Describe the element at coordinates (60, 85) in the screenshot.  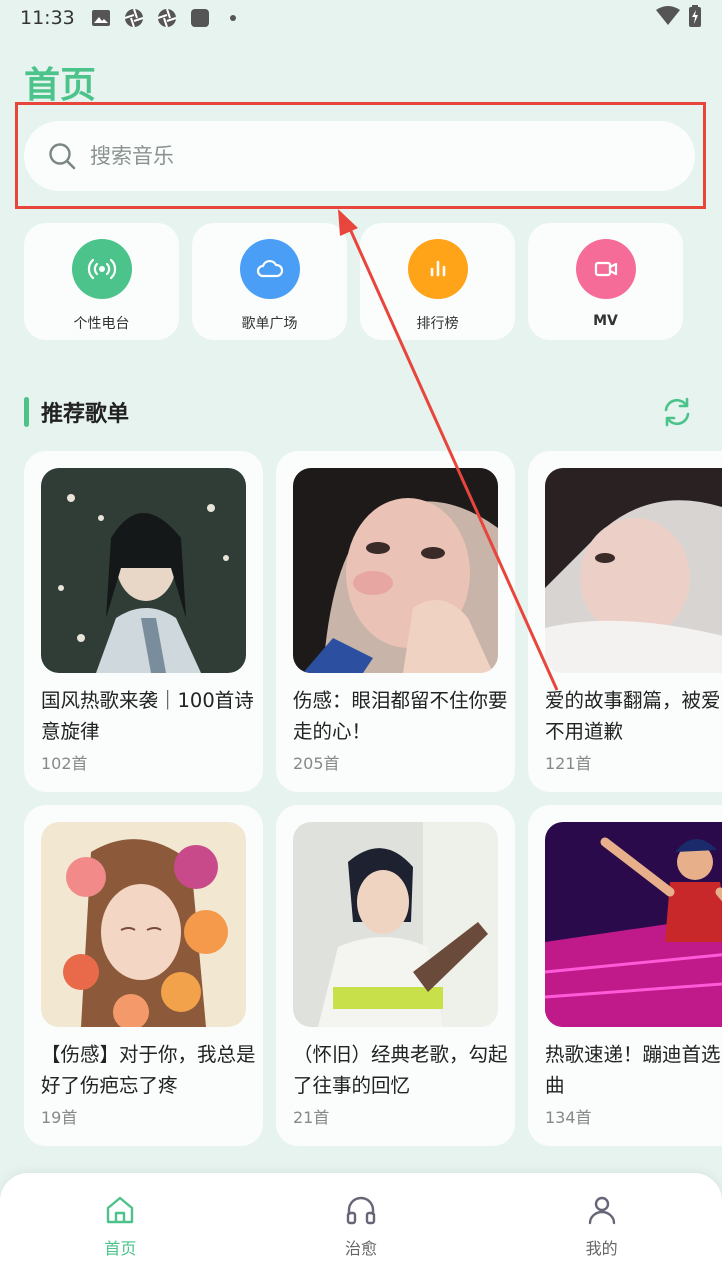
I see `page-title: 首页` at that location.